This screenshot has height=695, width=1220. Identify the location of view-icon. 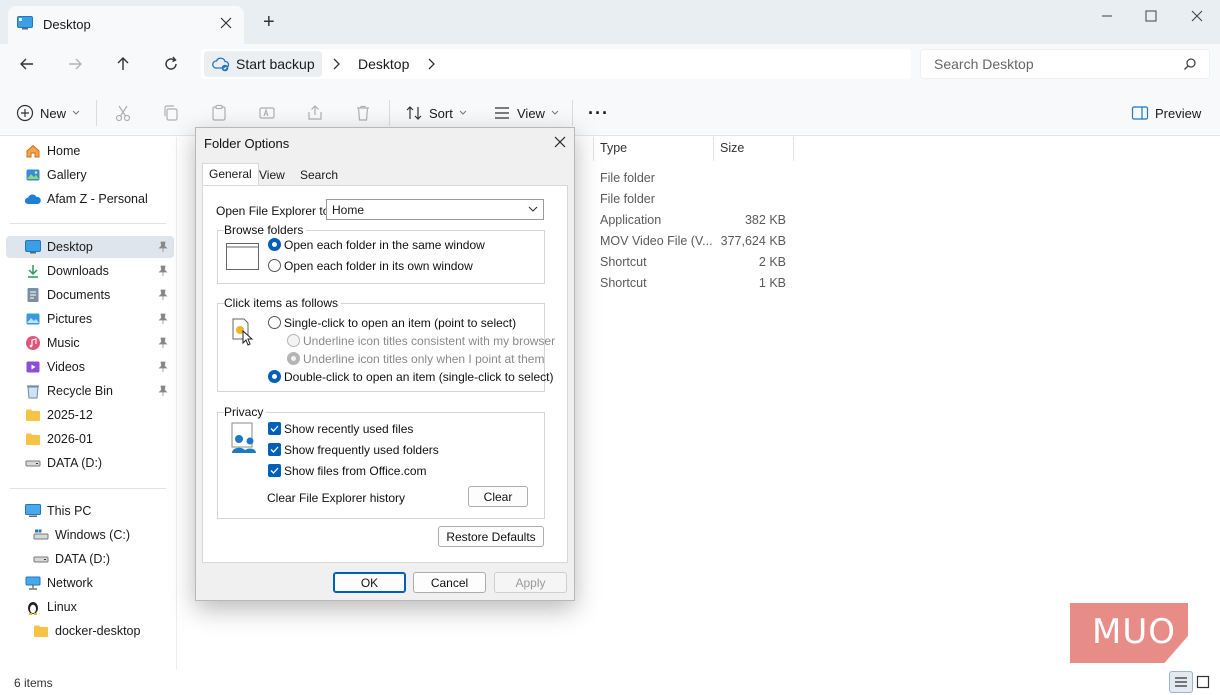
(502, 113).